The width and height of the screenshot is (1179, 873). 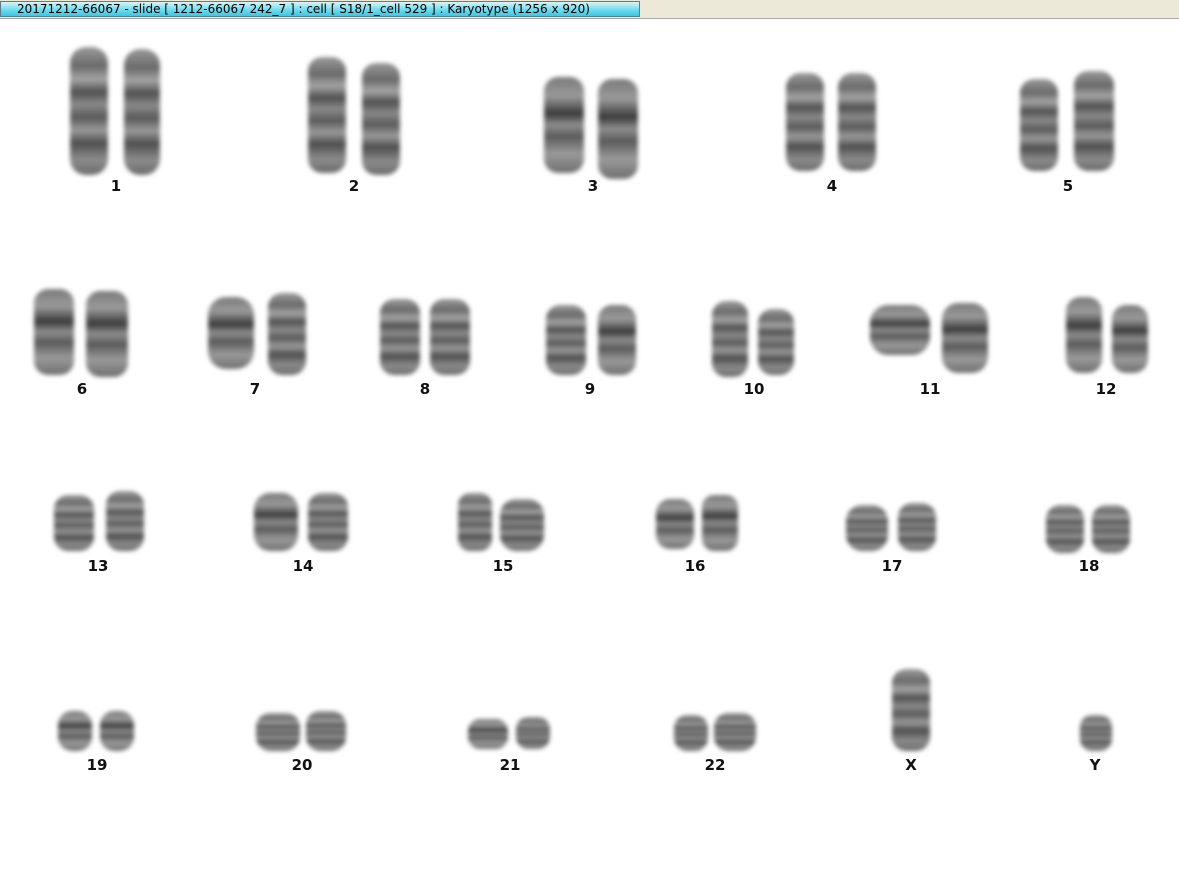 I want to click on chromosome-label-13: 13, so click(x=98, y=566).